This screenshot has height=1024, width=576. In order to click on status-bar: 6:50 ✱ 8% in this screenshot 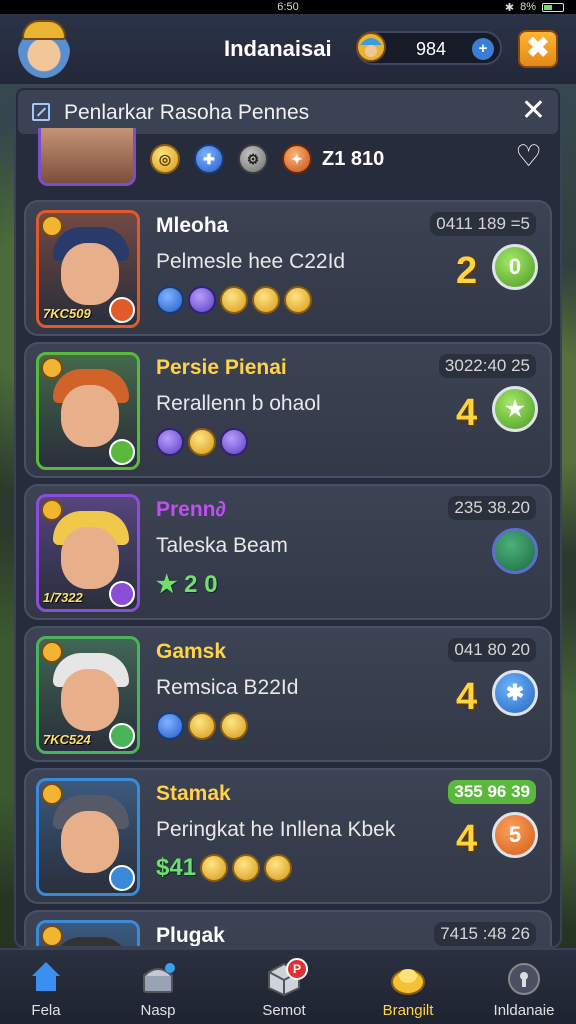, I will do `click(288, 7)`.